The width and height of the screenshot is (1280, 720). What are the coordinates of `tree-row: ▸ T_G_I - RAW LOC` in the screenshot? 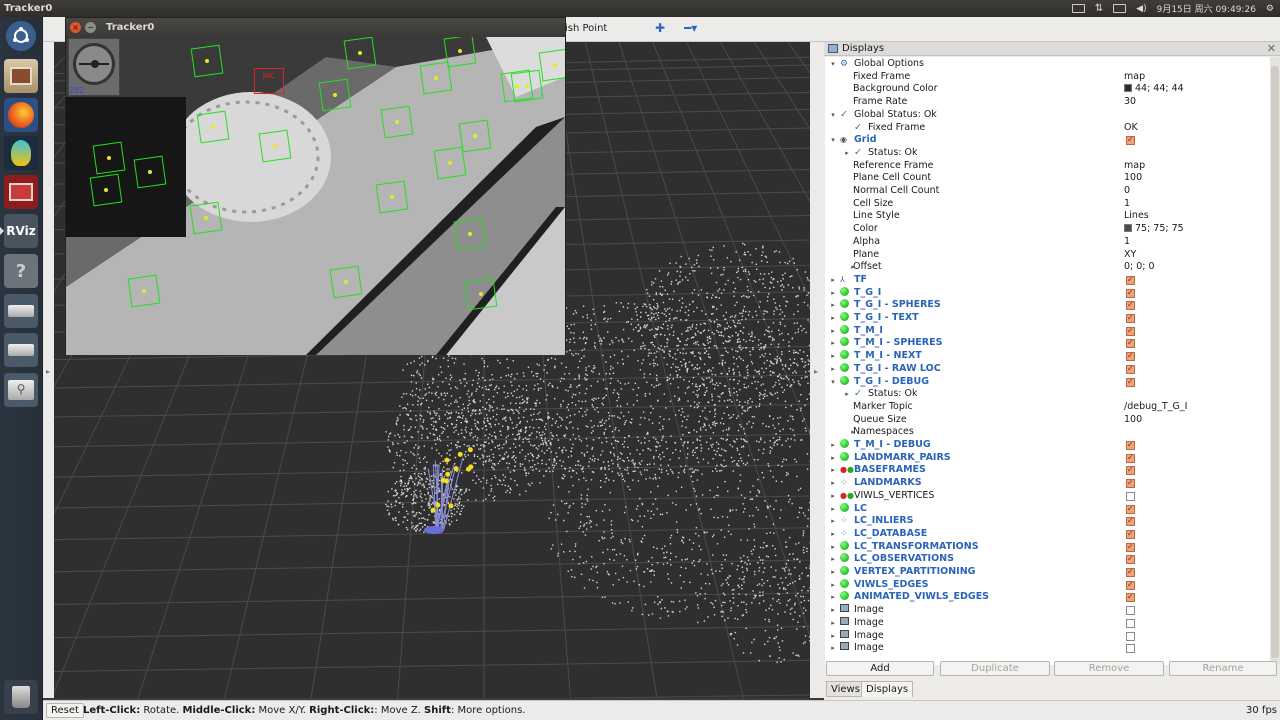 It's located at (1047, 369).